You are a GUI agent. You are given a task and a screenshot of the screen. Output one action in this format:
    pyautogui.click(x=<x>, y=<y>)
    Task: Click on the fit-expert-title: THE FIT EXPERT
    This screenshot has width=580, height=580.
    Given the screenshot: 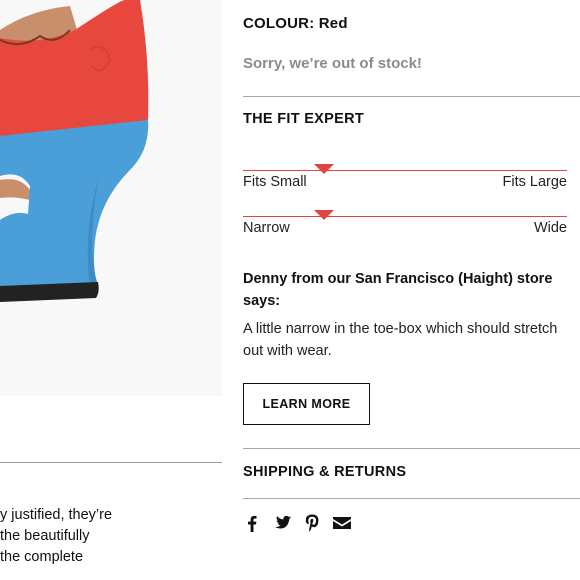 What is the action you would take?
    pyautogui.click(x=304, y=119)
    